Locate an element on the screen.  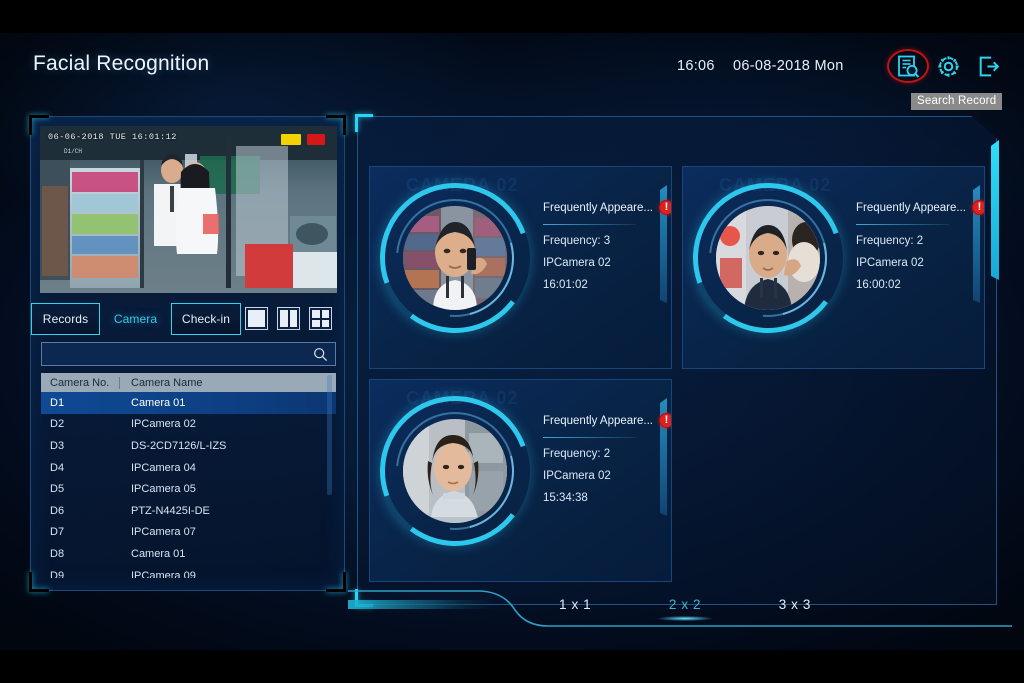
table-row: D7 IPCamera 07 is located at coordinates (188, 533).